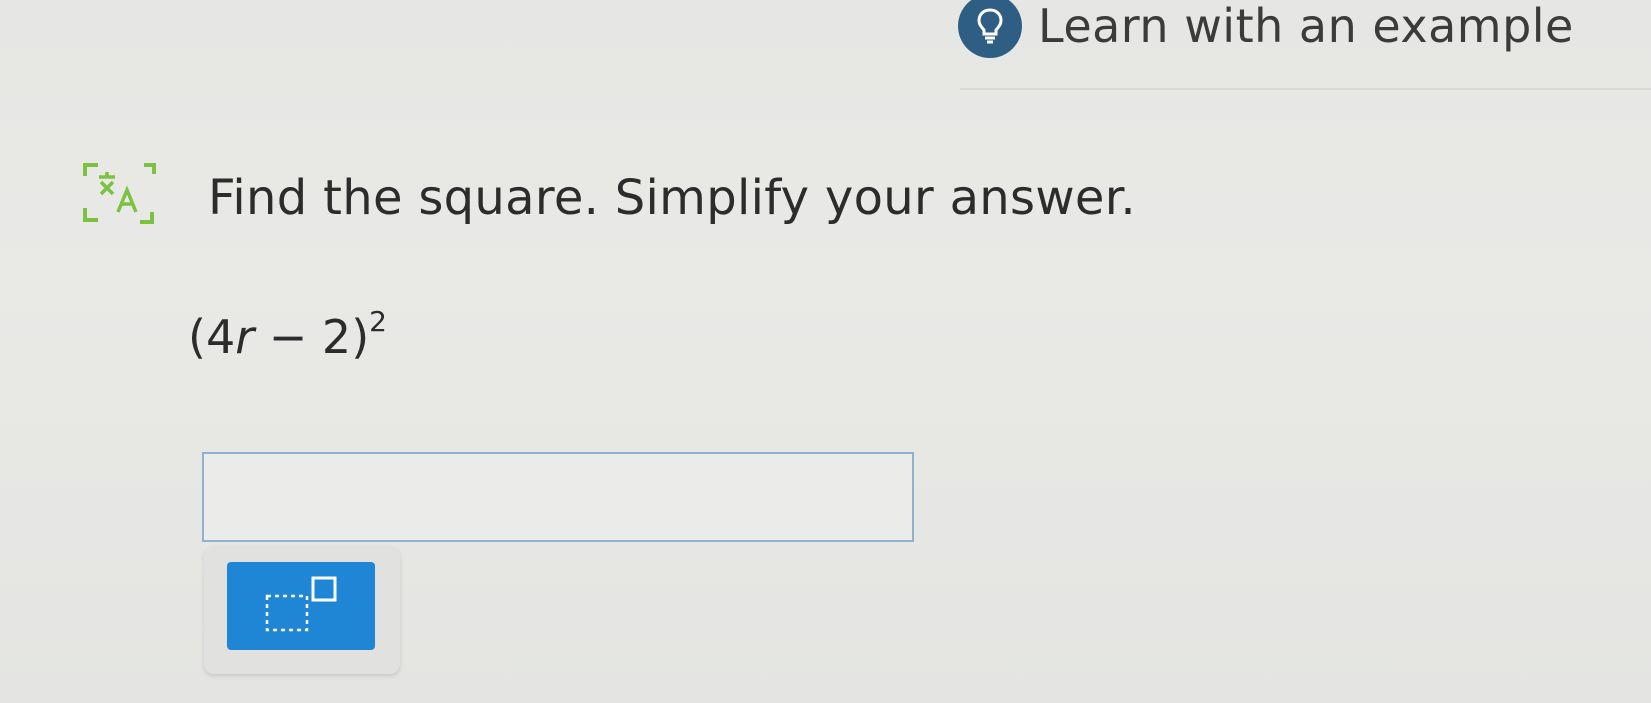 The image size is (1651, 703). I want to click on exponent-template-icon, so click(301, 604).